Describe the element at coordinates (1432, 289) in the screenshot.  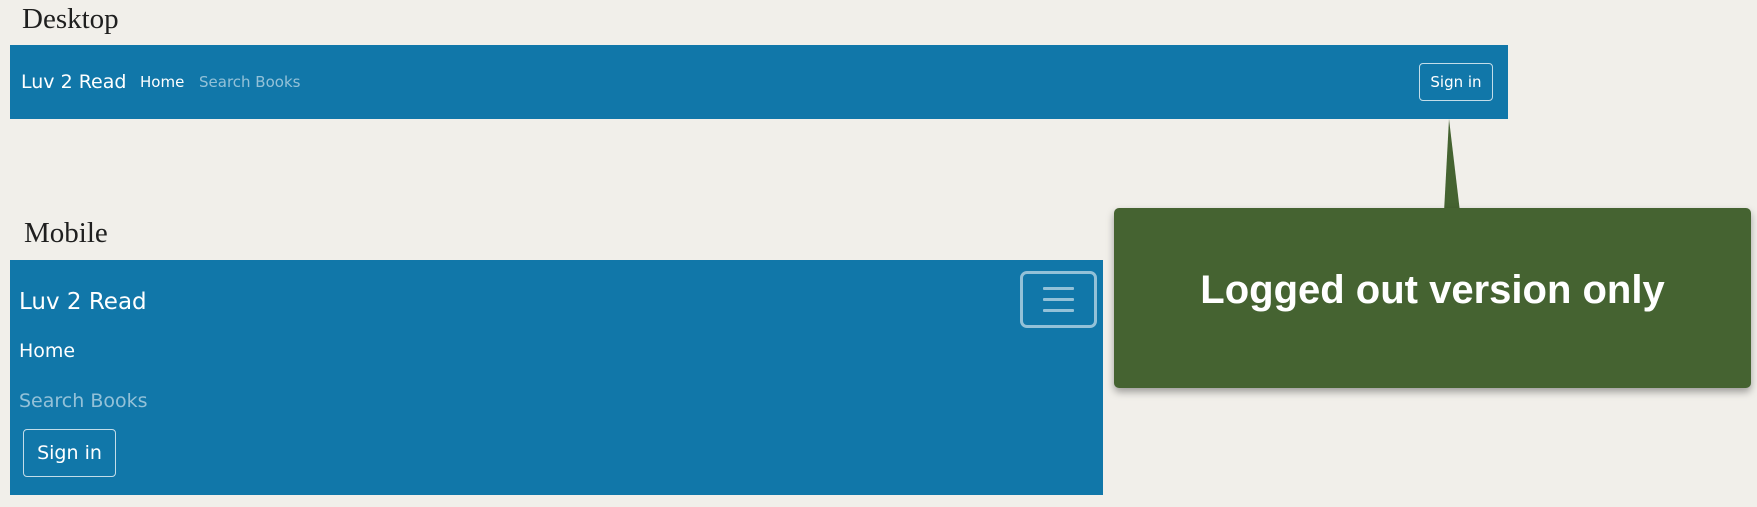
I see `callout-text: Logged out version only` at that location.